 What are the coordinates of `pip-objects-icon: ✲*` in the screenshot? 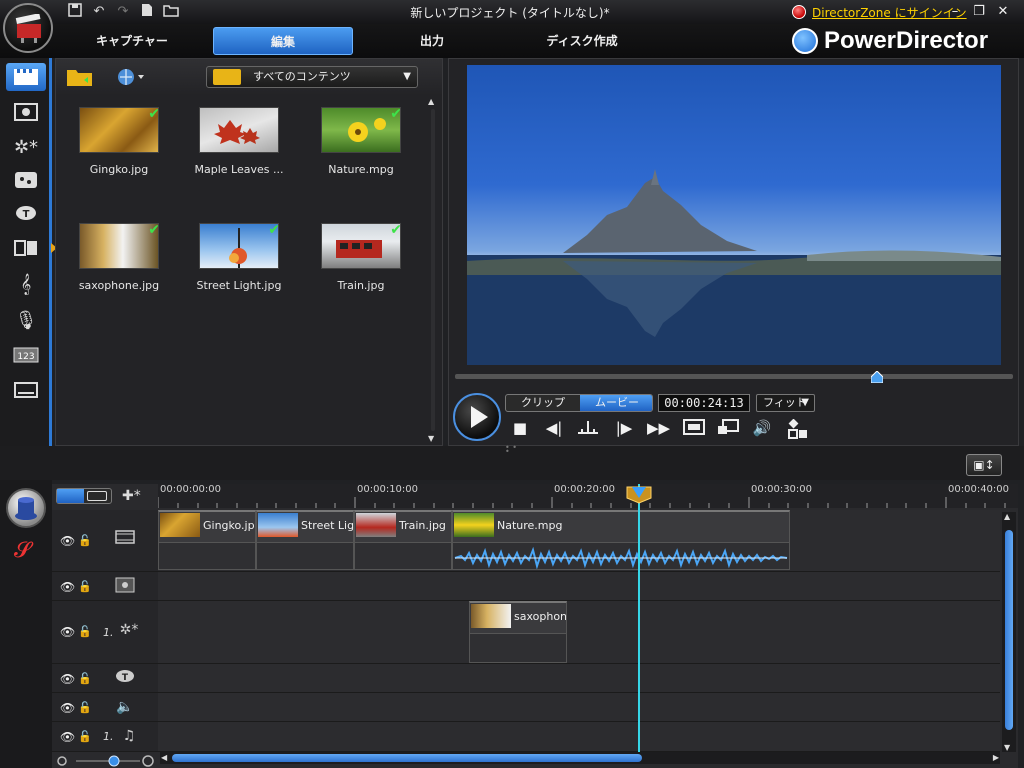 It's located at (26, 147).